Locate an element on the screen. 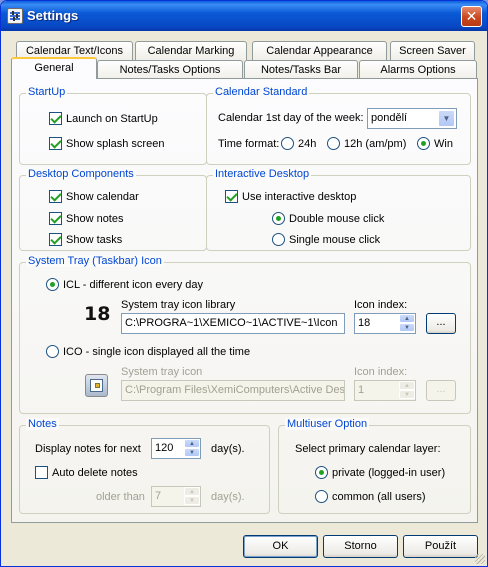  first-day-label: Calendar 1st day of the week: is located at coordinates (291, 118).